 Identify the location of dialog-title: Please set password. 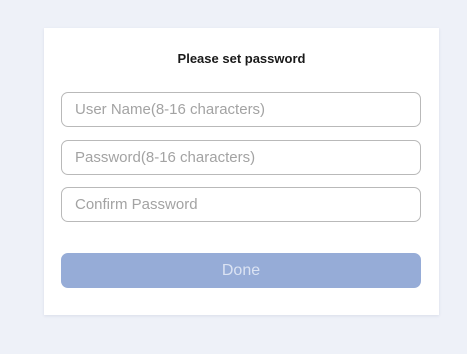
(241, 58).